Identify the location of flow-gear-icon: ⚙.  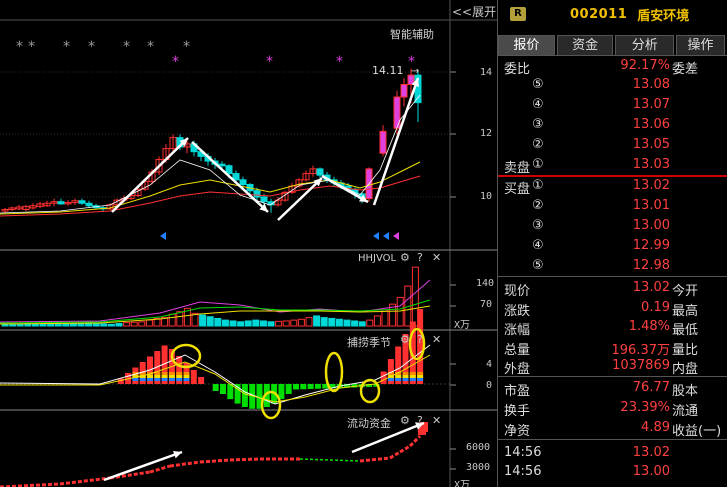
(405, 420).